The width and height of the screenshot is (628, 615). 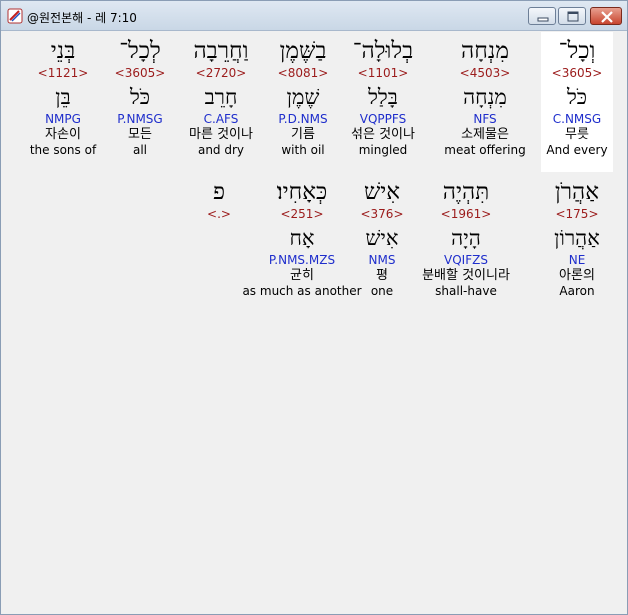 I want to click on korean-gloss: 소제물은, so click(x=485, y=134).